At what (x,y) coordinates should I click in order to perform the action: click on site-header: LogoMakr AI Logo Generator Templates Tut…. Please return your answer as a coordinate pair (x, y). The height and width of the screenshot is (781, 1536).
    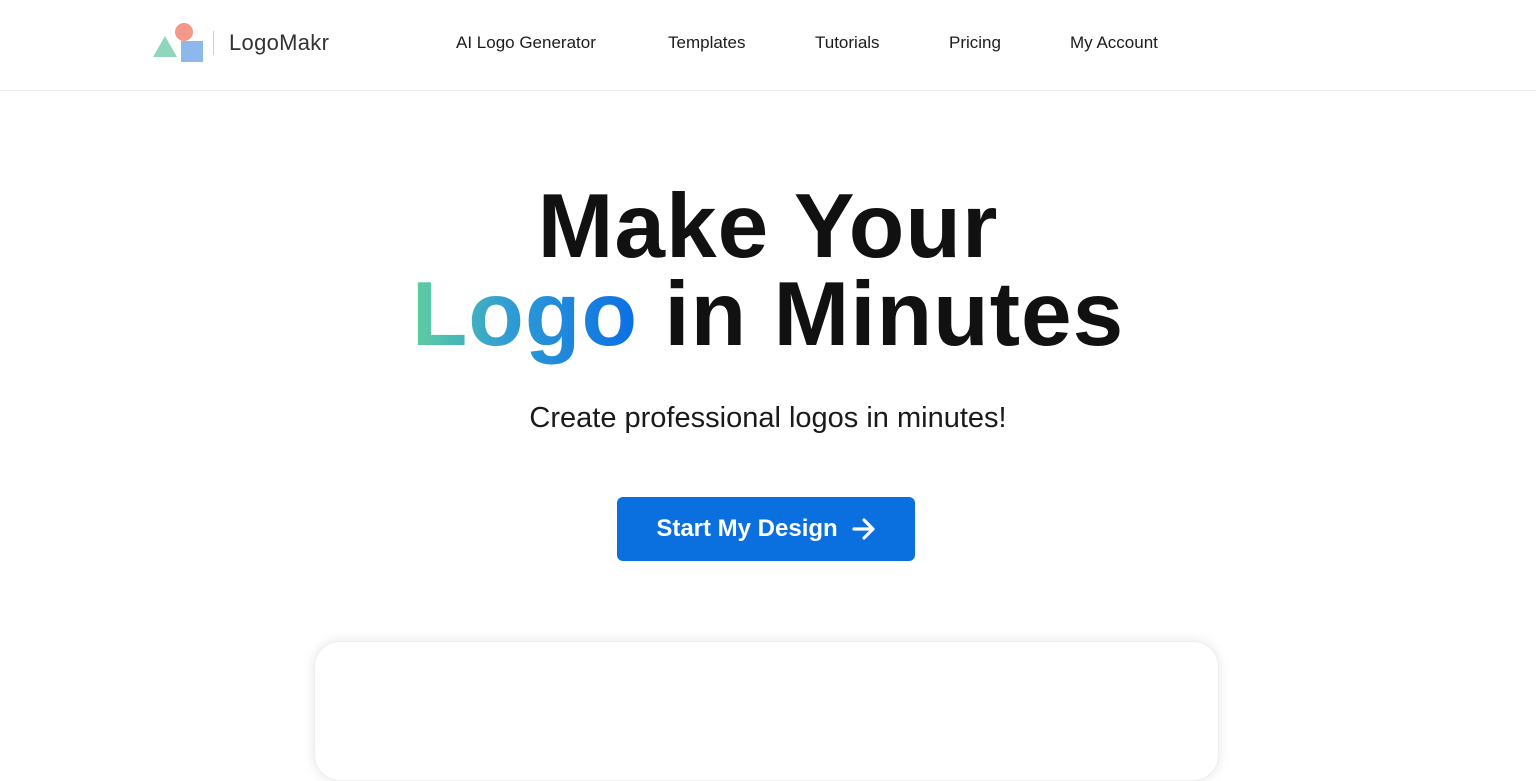
    Looking at the image, I should click on (768, 45).